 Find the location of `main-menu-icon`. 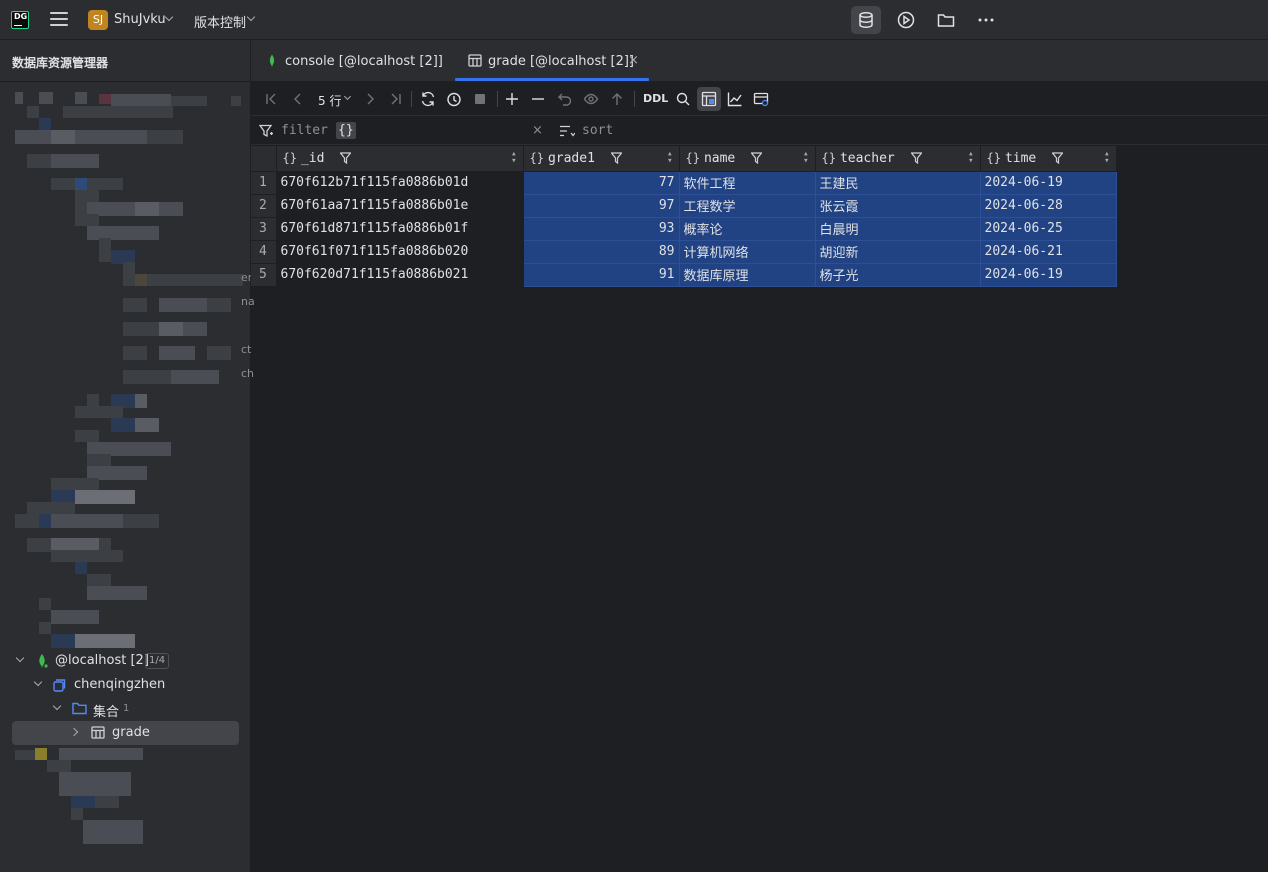

main-menu-icon is located at coordinates (59, 20).